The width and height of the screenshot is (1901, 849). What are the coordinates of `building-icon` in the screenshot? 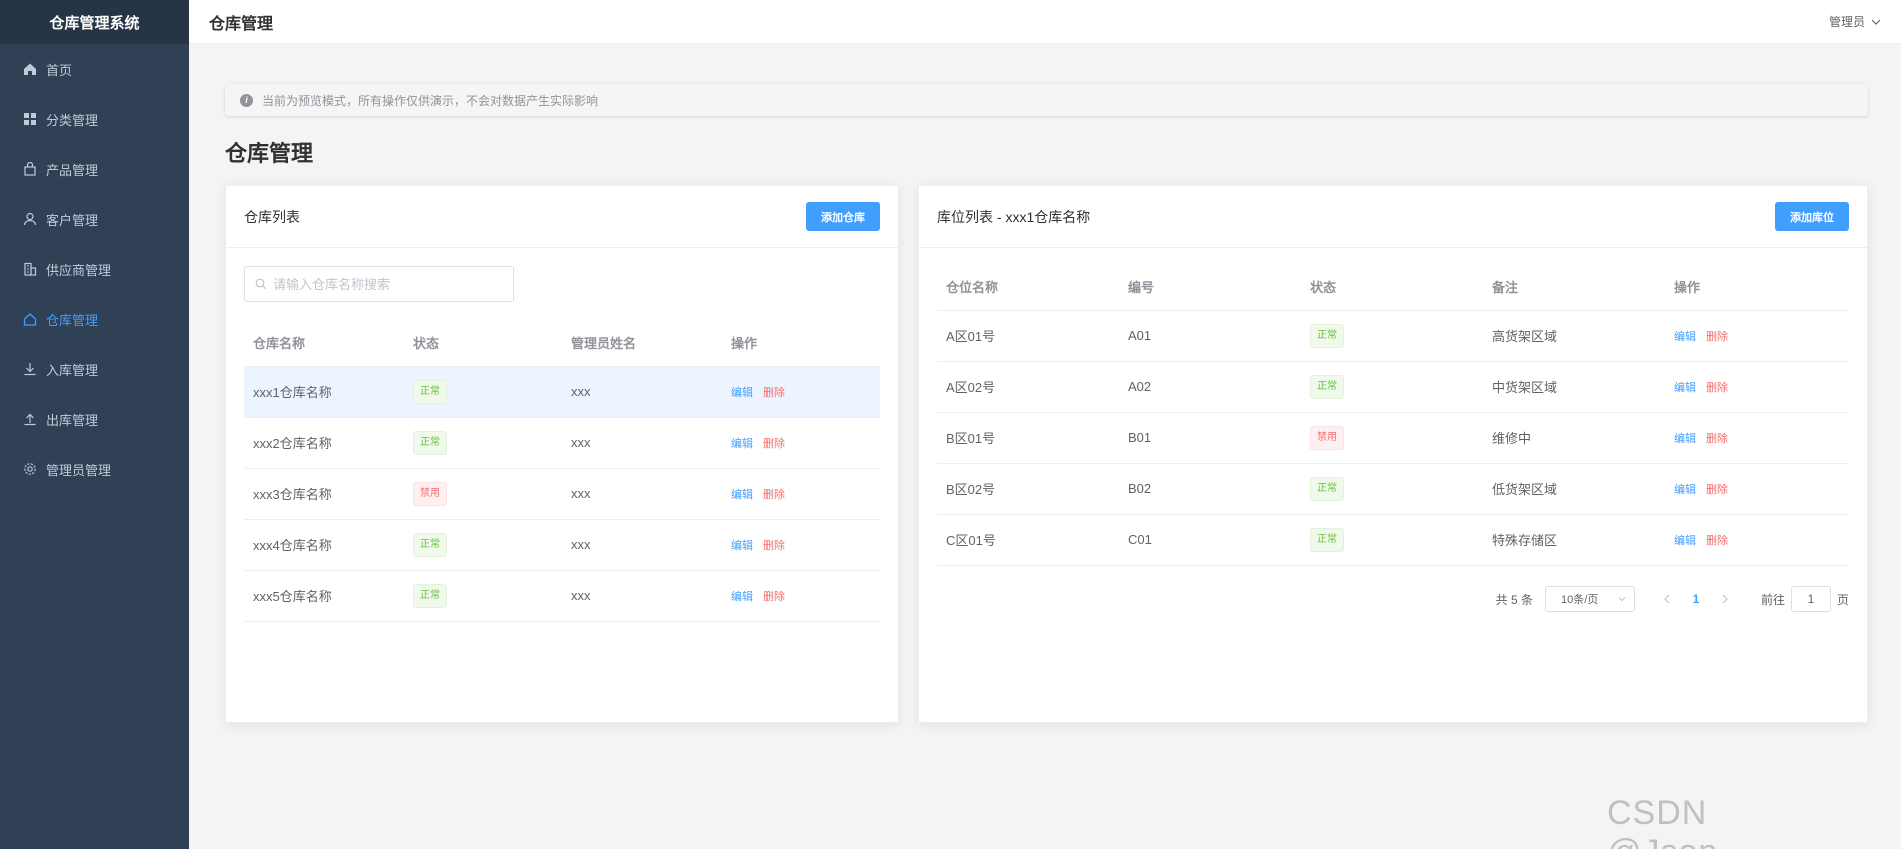 It's located at (30, 269).